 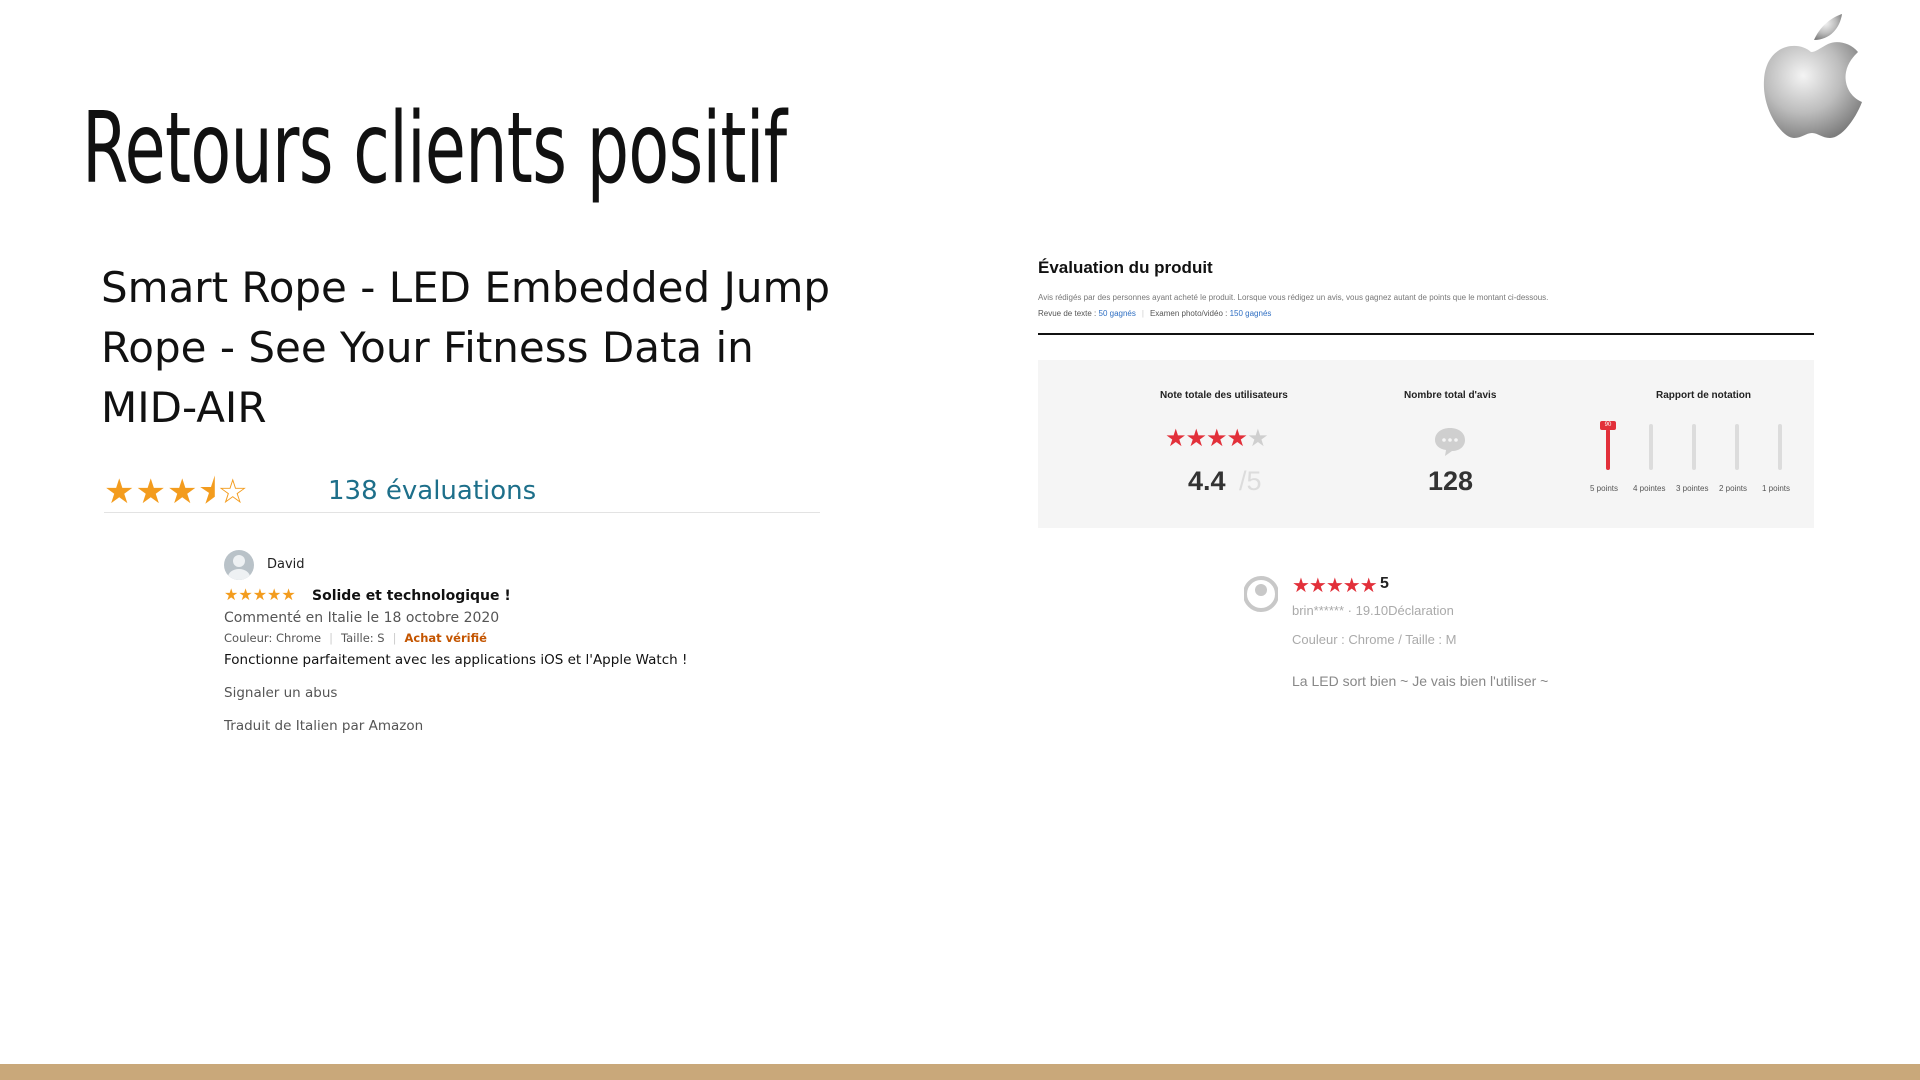 I want to click on rating-stars: ★★★⯨☆, so click(x=176, y=492).